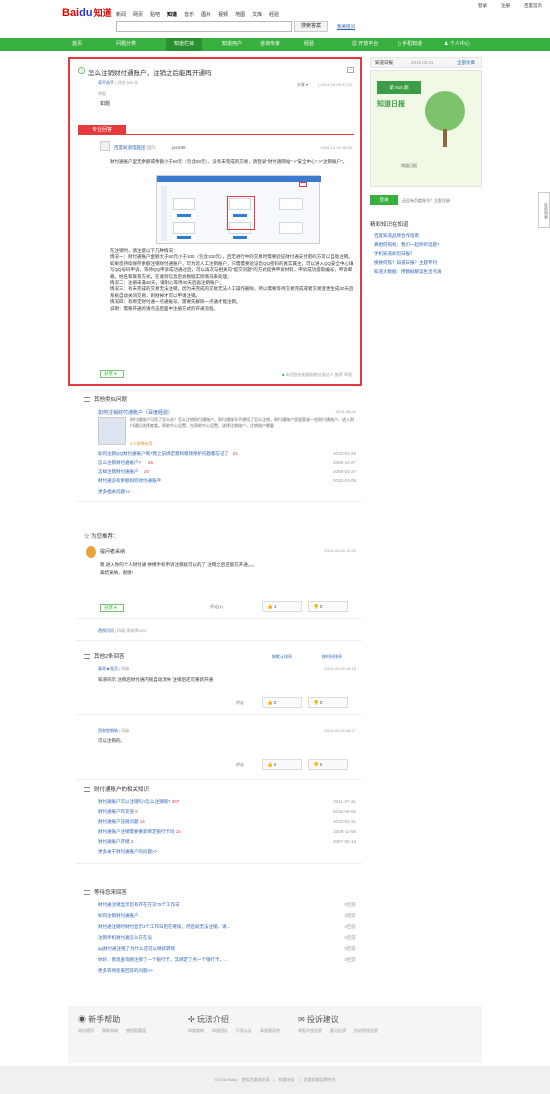 This screenshot has width=550, height=1094. Describe the element at coordinates (159, 480) in the screenshot. I see `similar-count: 7` at that location.